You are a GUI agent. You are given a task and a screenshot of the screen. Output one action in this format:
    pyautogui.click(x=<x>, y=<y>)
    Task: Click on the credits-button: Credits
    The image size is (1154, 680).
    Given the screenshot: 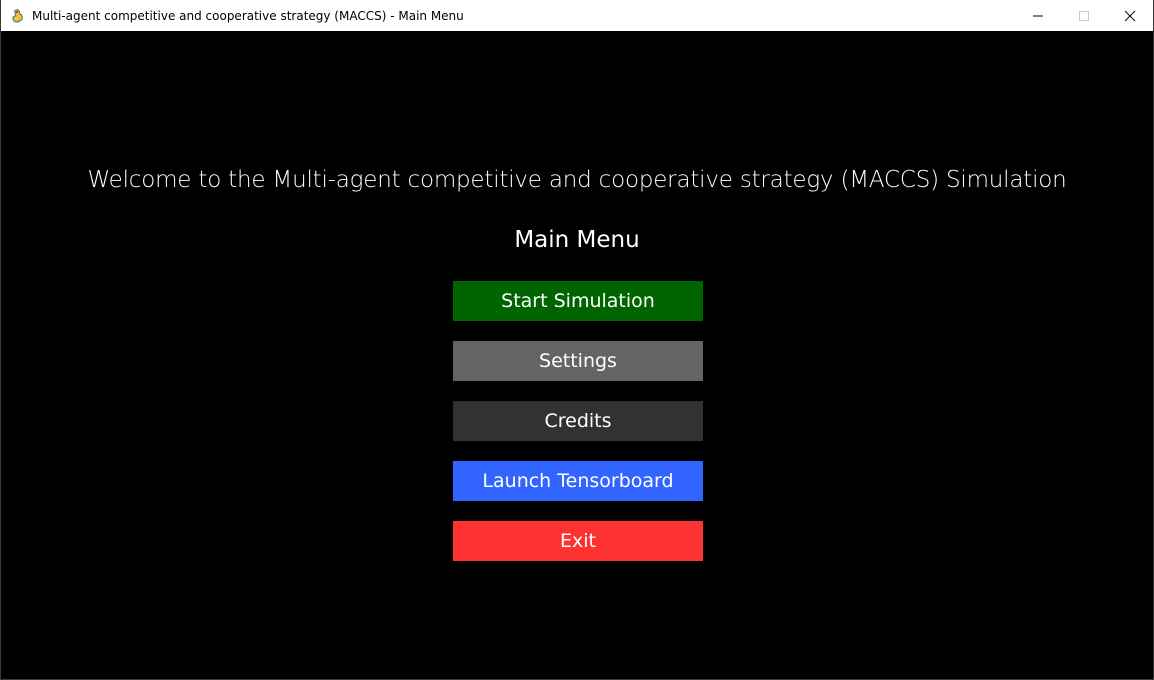 What is the action you would take?
    pyautogui.click(x=578, y=421)
    